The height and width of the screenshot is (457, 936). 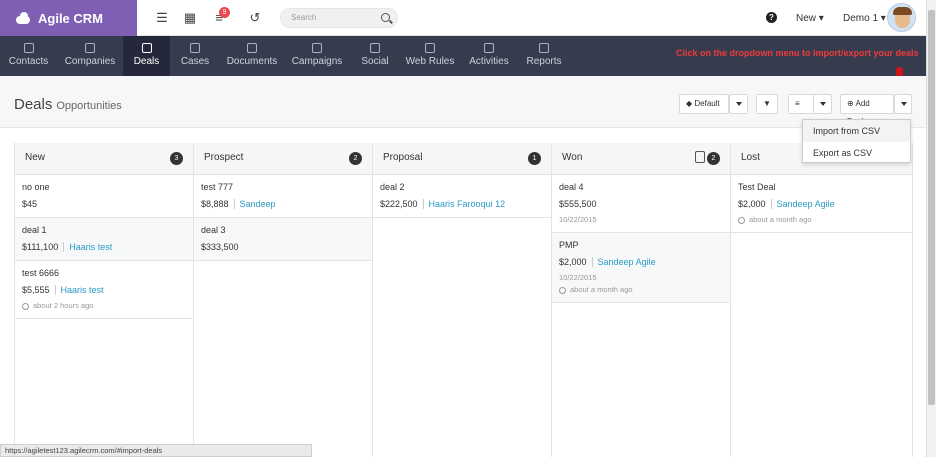 What do you see at coordinates (489, 48) in the screenshot?
I see `activities-icon` at bounding box center [489, 48].